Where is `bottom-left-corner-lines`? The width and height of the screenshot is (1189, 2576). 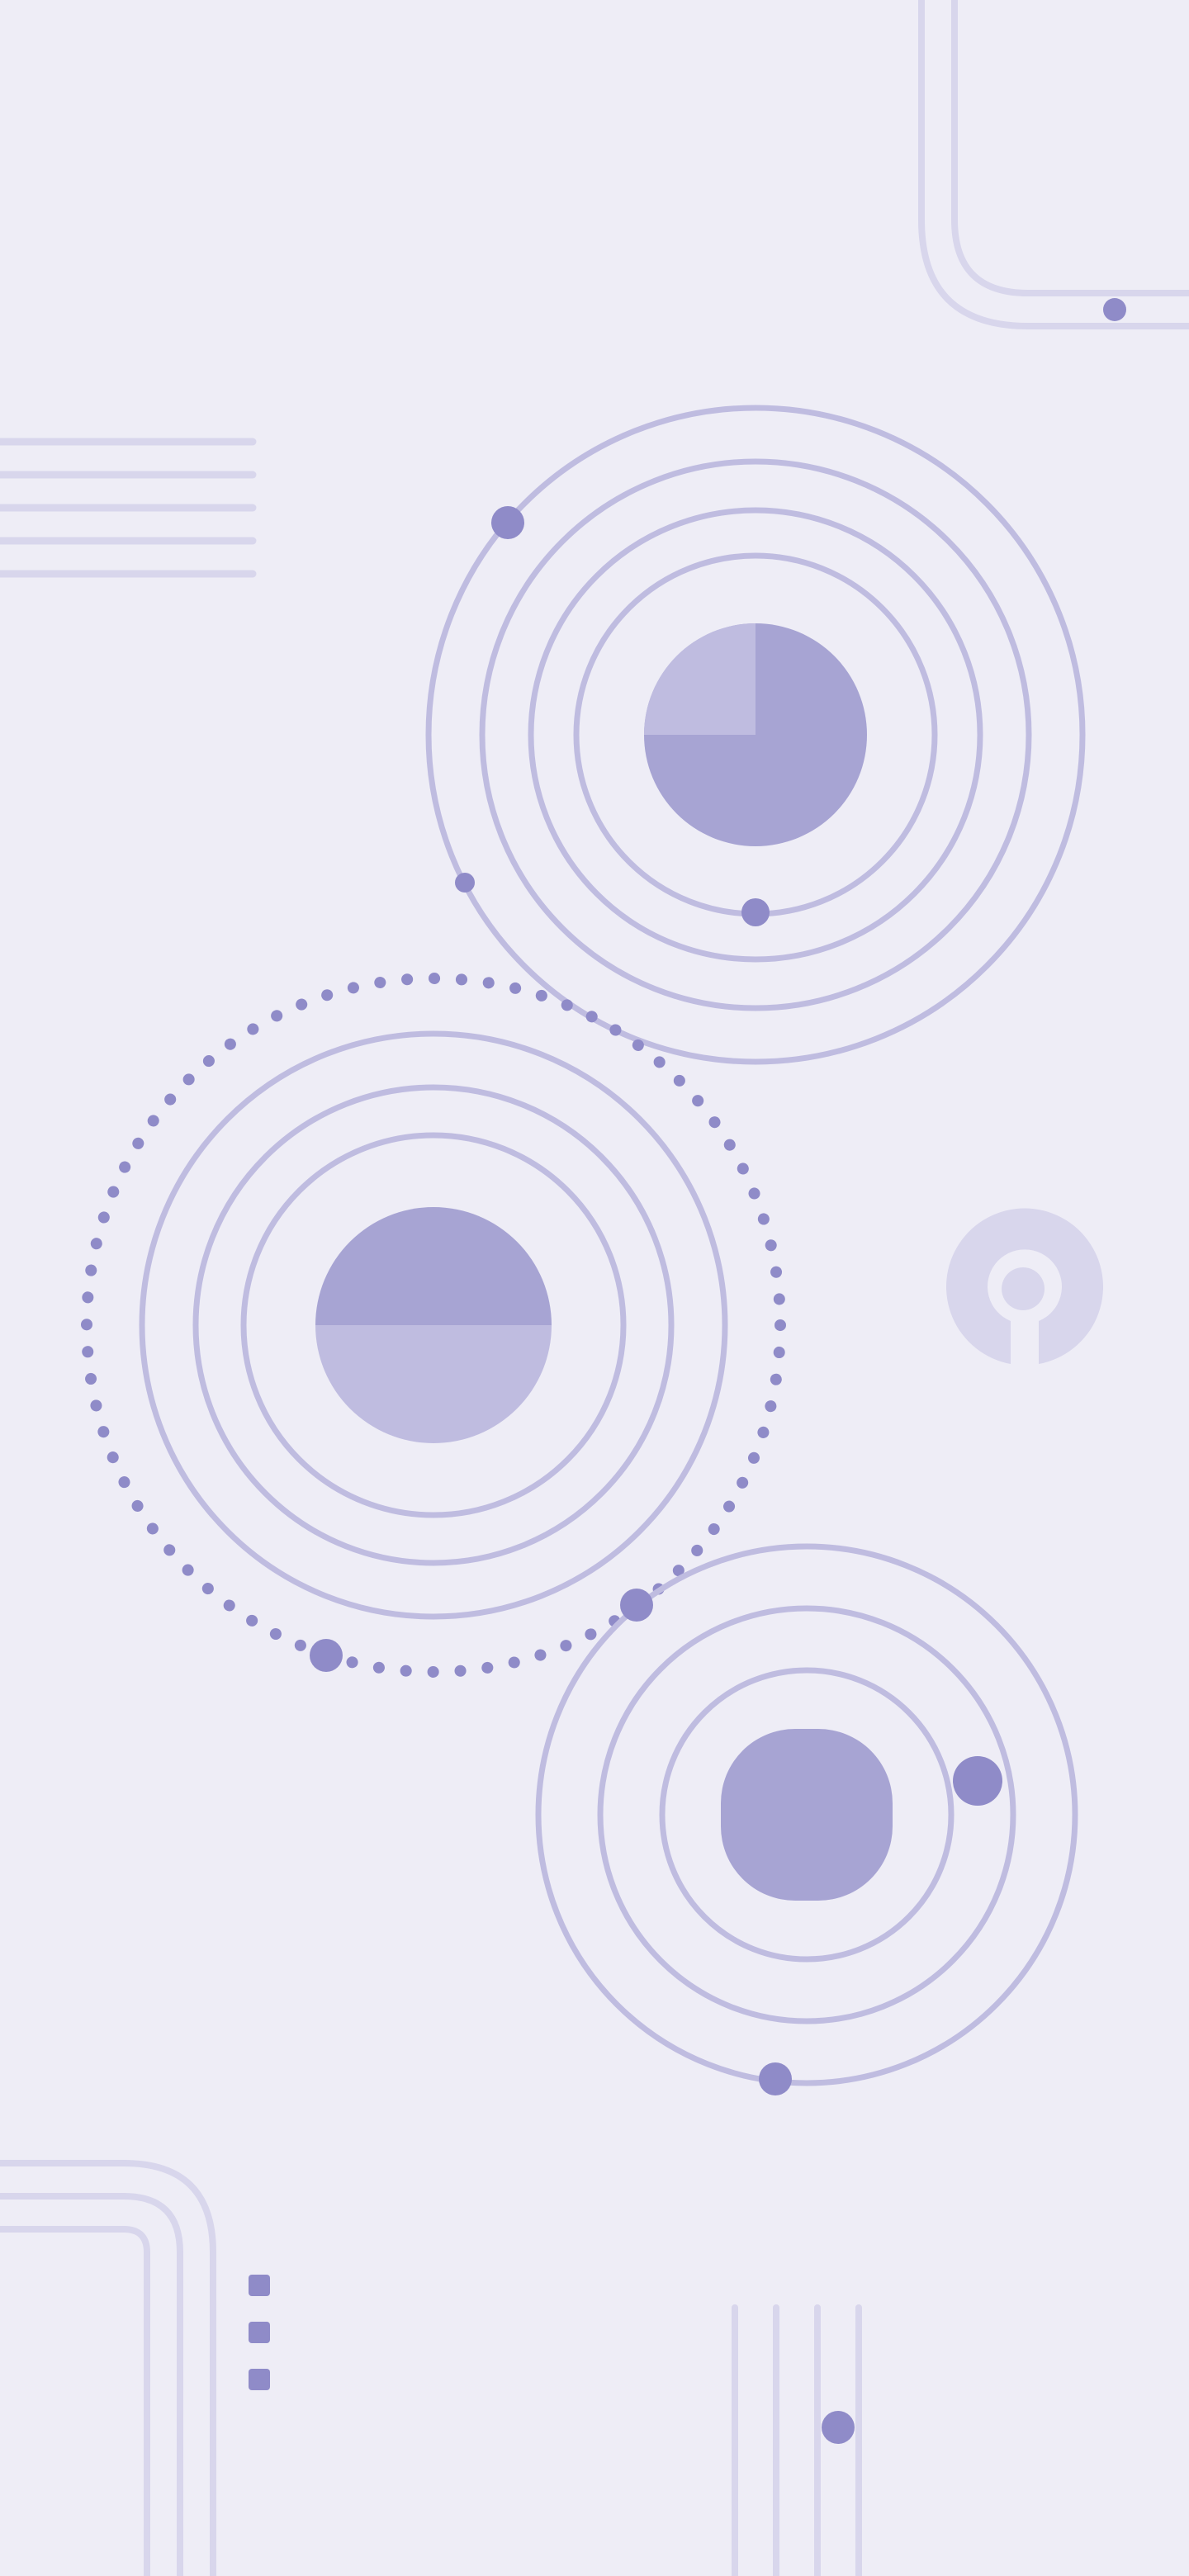
bottom-left-corner-lines is located at coordinates (108, 2368).